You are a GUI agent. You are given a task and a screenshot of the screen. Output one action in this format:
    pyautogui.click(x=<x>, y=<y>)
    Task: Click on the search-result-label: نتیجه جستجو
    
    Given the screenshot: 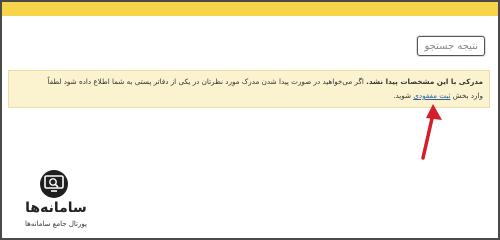 What is the action you would take?
    pyautogui.click(x=451, y=46)
    